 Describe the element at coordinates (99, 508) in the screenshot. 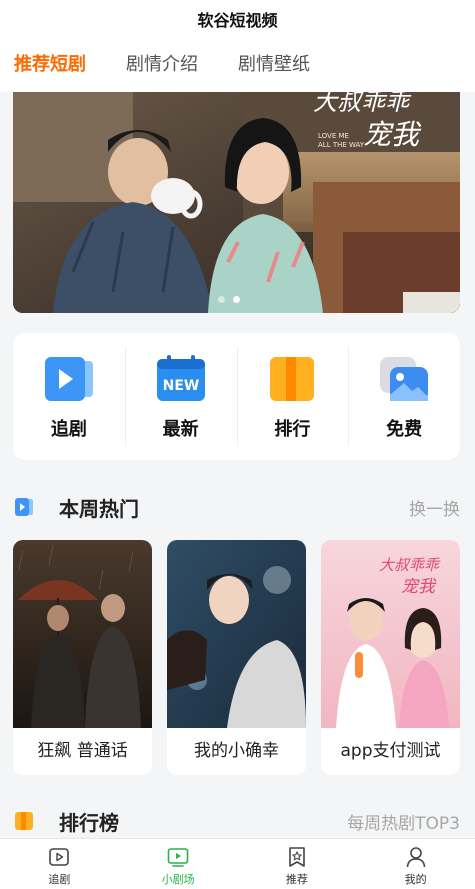

I see `section-title: 本周热门` at that location.